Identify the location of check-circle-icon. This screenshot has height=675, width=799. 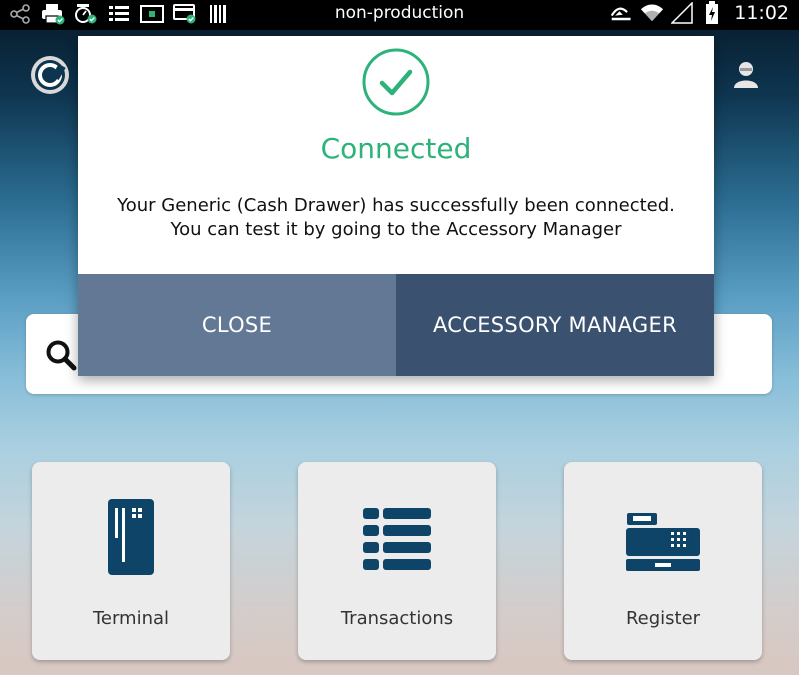
(396, 82).